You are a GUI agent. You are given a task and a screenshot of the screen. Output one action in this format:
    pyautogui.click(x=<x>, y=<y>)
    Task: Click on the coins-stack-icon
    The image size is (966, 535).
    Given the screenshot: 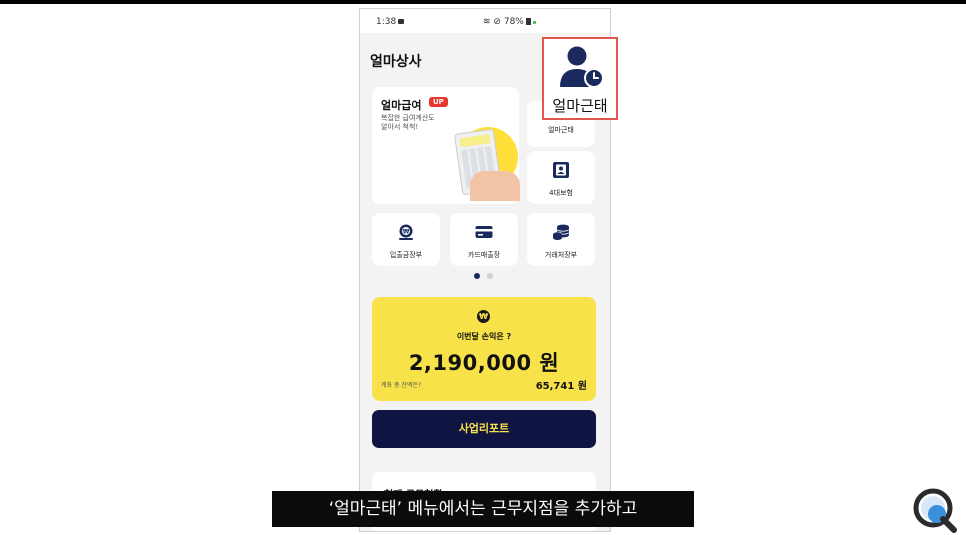 What is the action you would take?
    pyautogui.click(x=561, y=232)
    